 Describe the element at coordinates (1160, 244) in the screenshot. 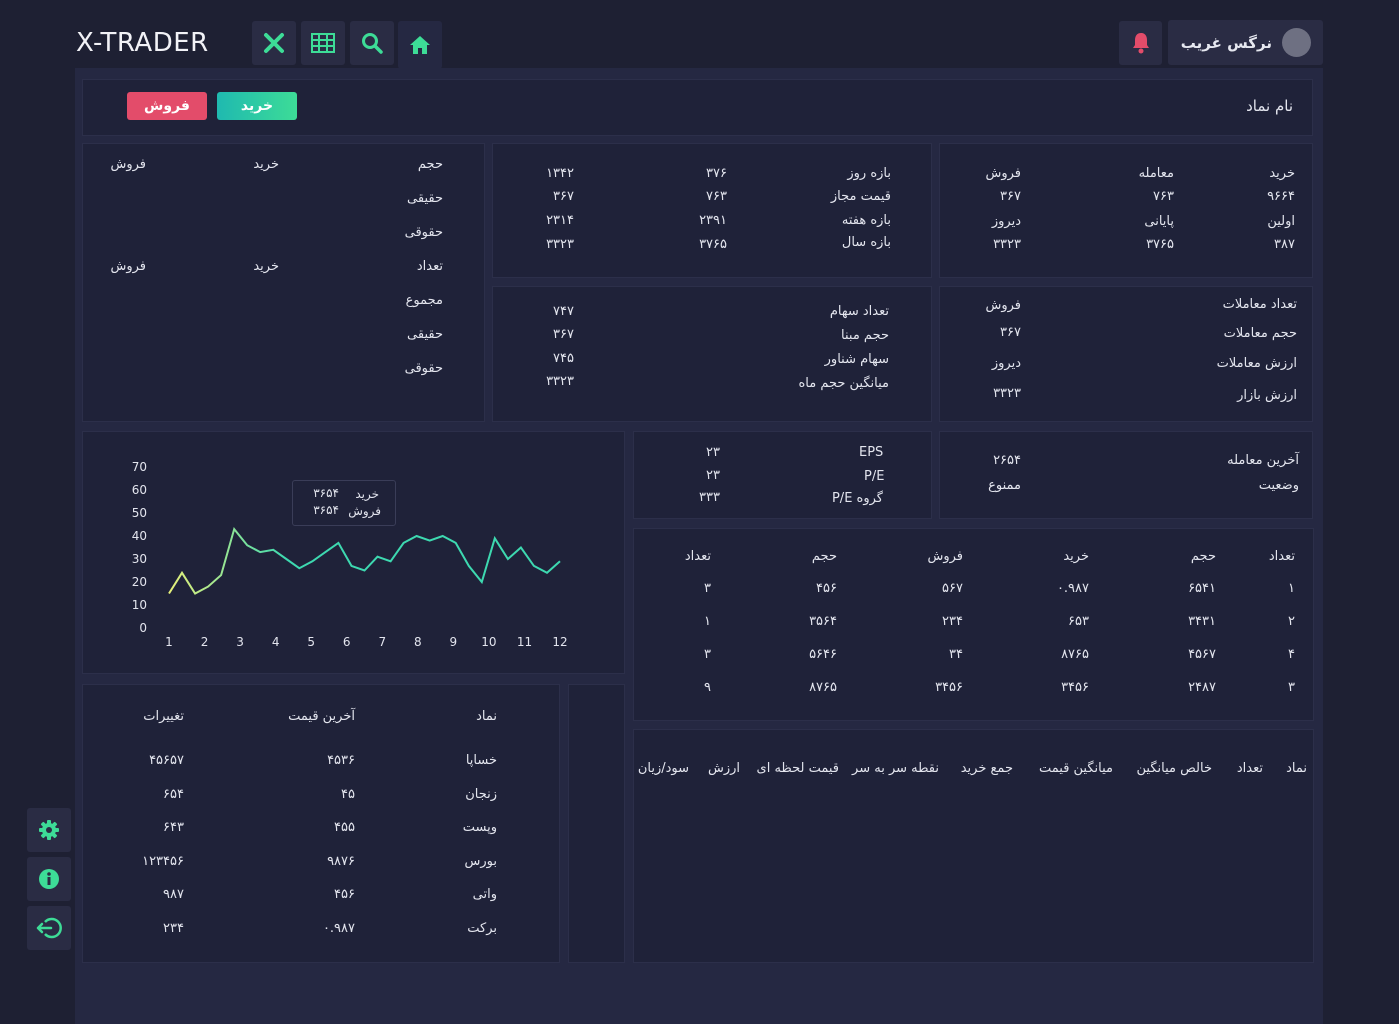

I see `value-last: ۳۷۶۵` at that location.